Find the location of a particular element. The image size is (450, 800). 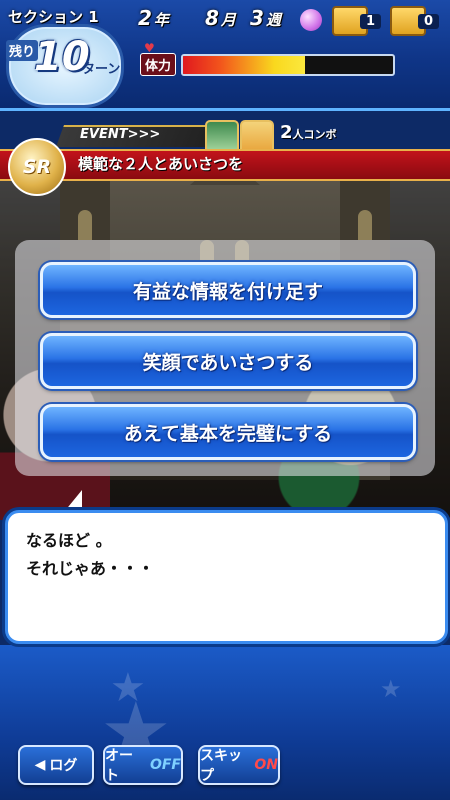

turn-unit: ターン is located at coordinates (101, 69).